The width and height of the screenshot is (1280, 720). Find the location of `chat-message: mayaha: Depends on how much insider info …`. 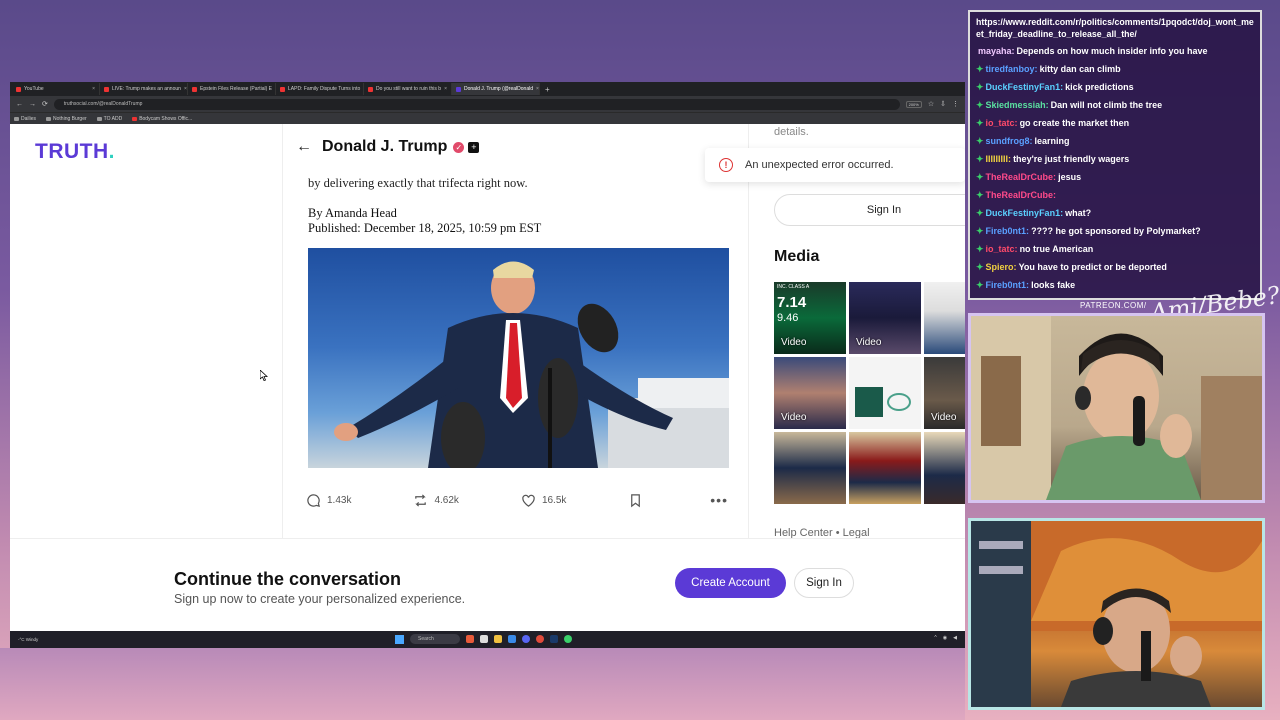

chat-message: mayaha: Depends on how much insider info … is located at coordinates (1115, 51).